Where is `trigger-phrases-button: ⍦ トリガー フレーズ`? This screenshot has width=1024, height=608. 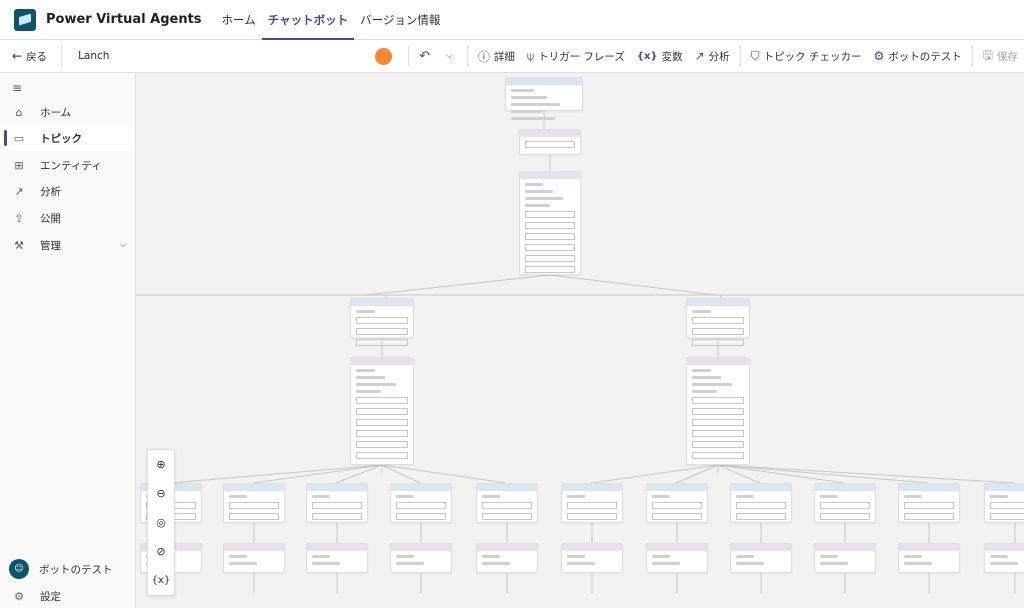
trigger-phrases-button: ⍦ トリガー フレーズ is located at coordinates (576, 56).